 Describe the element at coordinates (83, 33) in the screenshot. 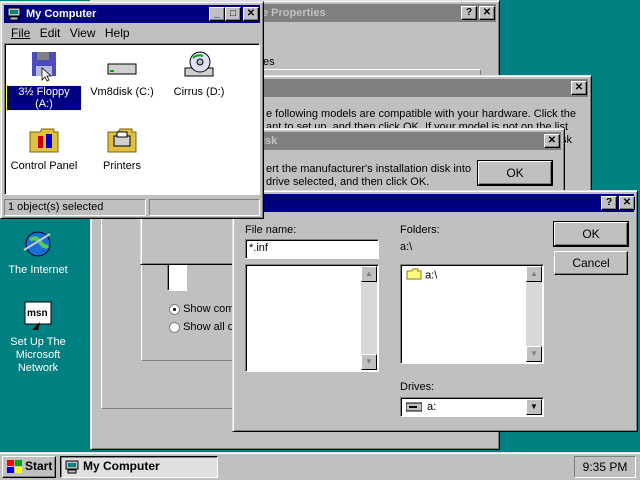

I see `menu-view: View` at that location.